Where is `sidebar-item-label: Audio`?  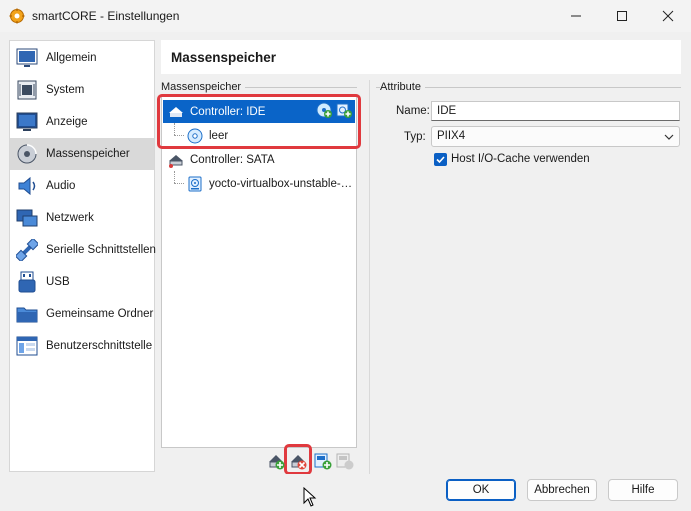 sidebar-item-label: Audio is located at coordinates (61, 186).